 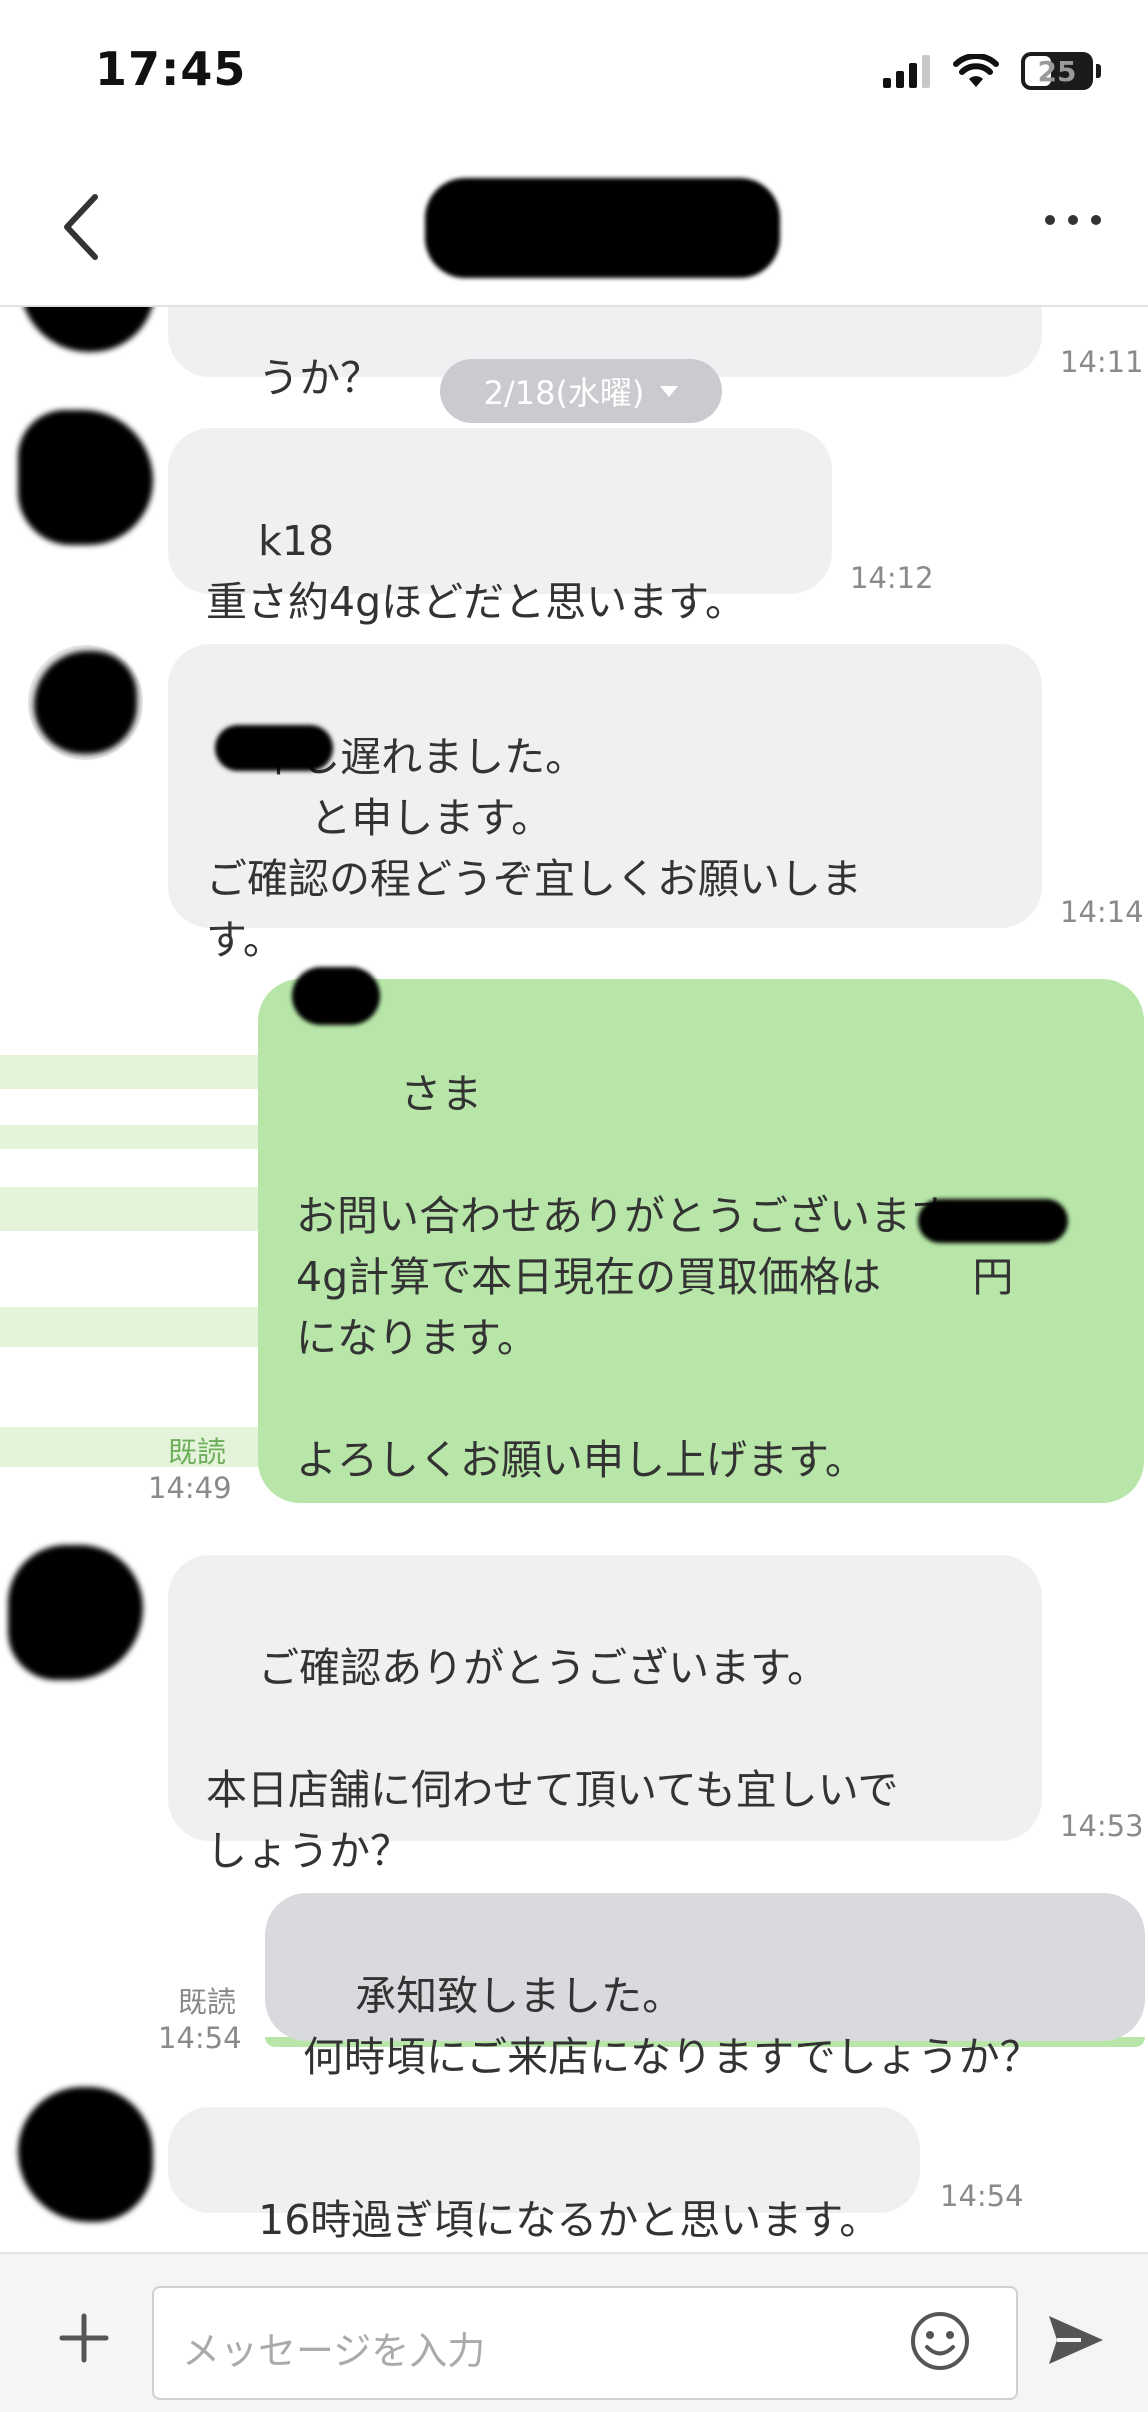 I want to click on message-text: うか？, so click(x=320, y=378).